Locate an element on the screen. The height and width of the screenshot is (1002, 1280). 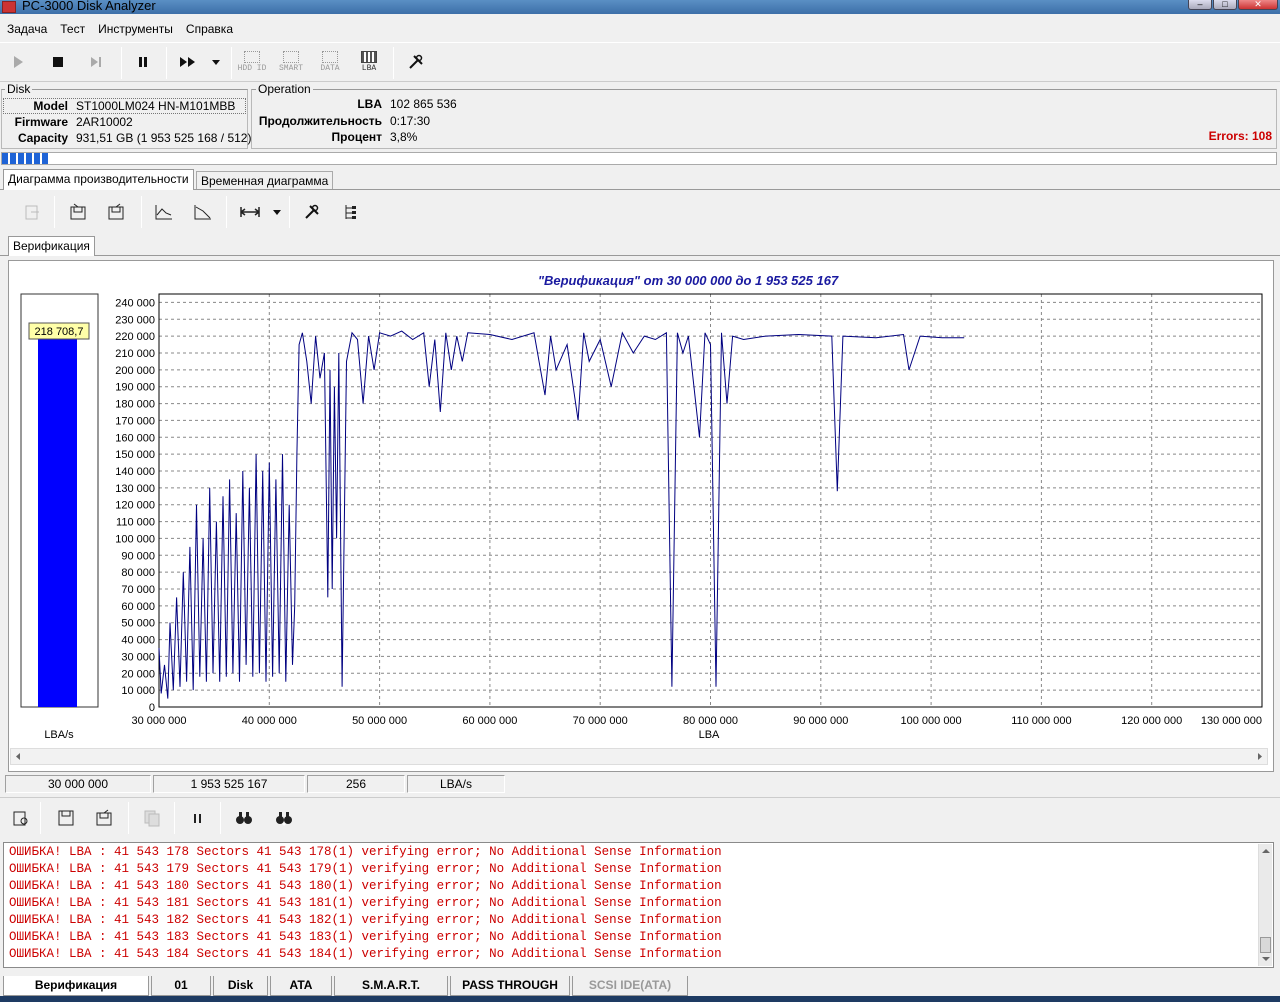
gauge-bar is located at coordinates (57, 522).